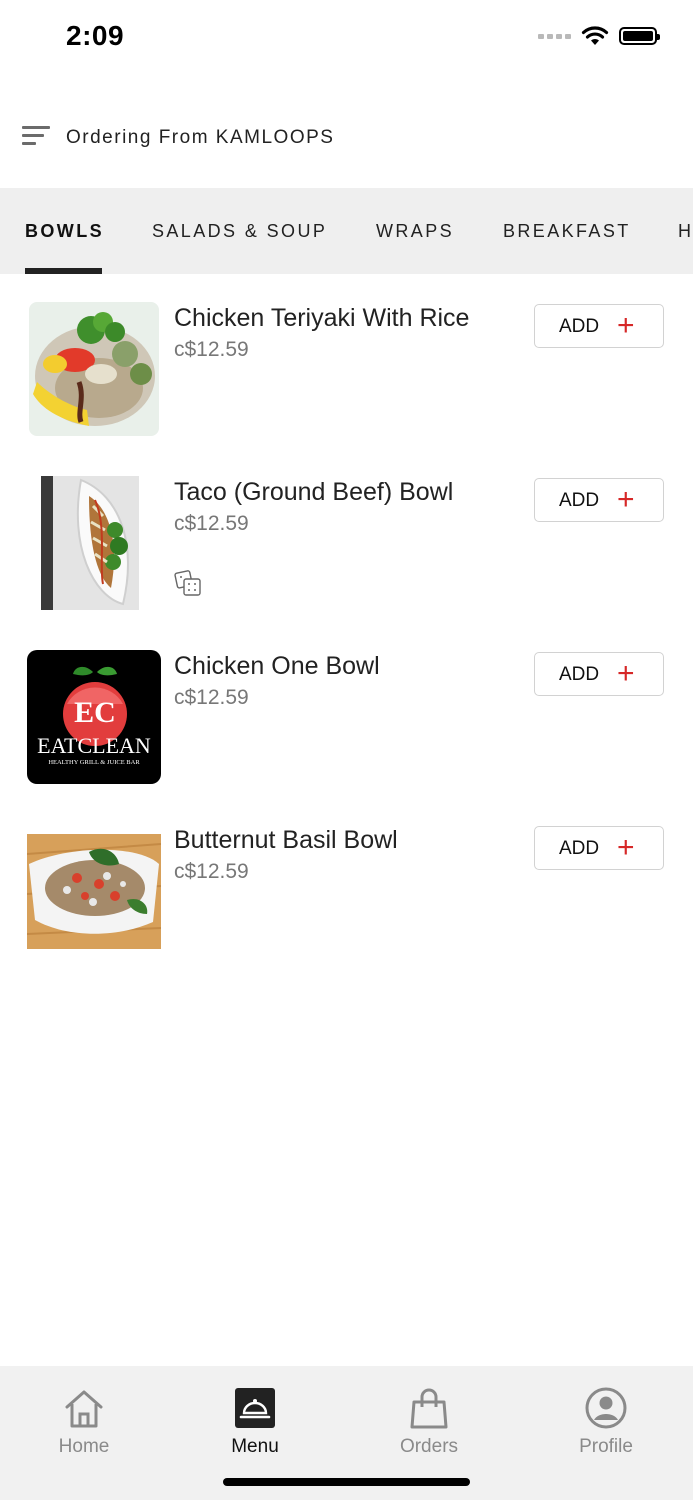  I want to click on status-icons, so click(599, 36).